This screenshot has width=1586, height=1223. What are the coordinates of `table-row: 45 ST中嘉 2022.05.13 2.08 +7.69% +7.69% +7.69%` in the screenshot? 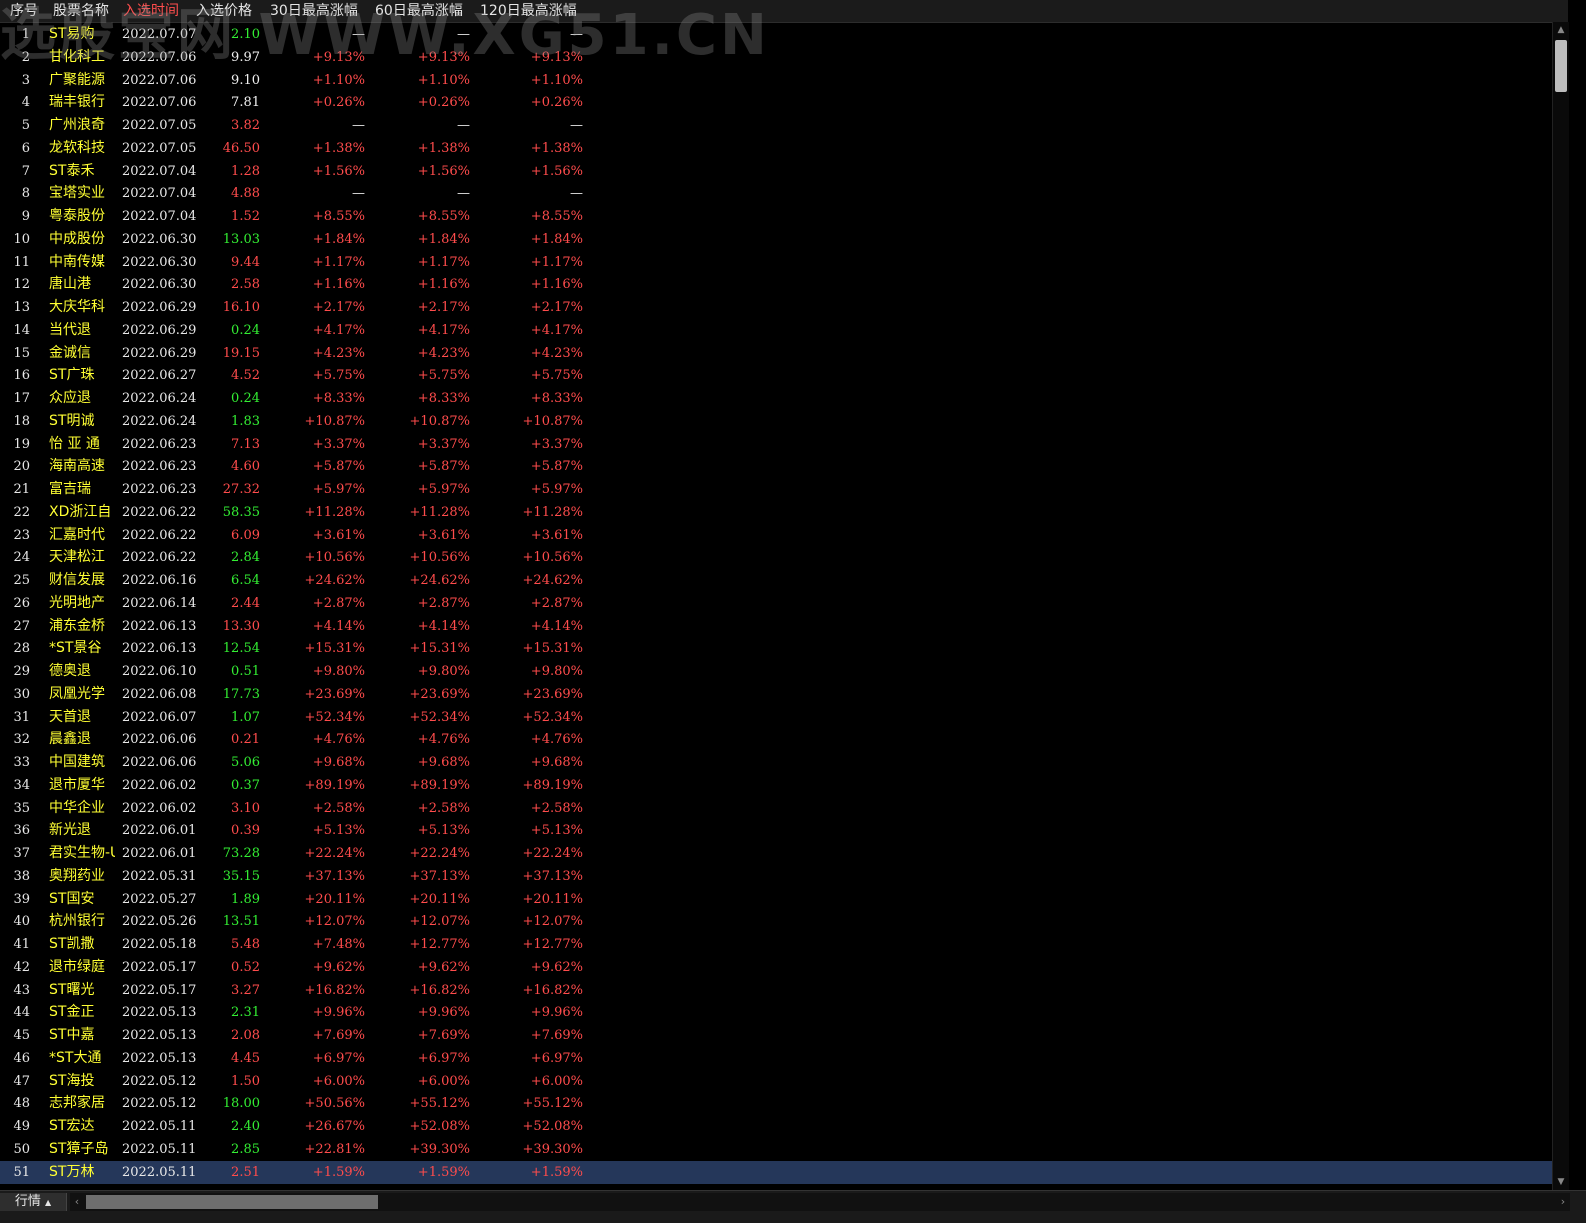 It's located at (784, 1035).